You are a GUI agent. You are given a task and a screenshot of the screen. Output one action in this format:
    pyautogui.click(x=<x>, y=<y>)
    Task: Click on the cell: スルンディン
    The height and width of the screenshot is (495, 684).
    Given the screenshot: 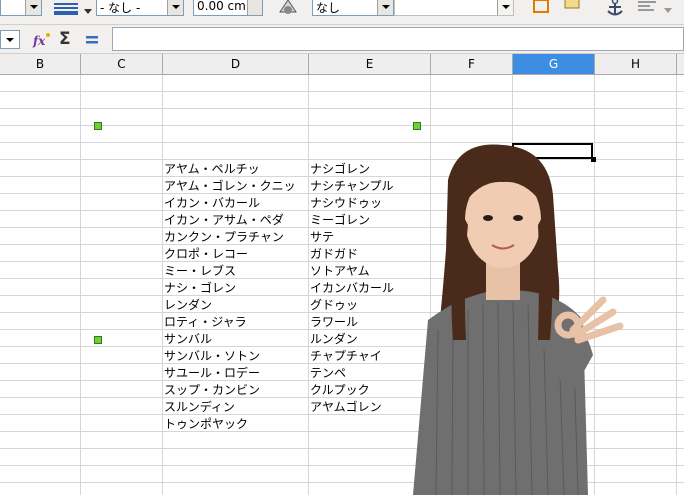 What is the action you would take?
    pyautogui.click(x=199, y=407)
    